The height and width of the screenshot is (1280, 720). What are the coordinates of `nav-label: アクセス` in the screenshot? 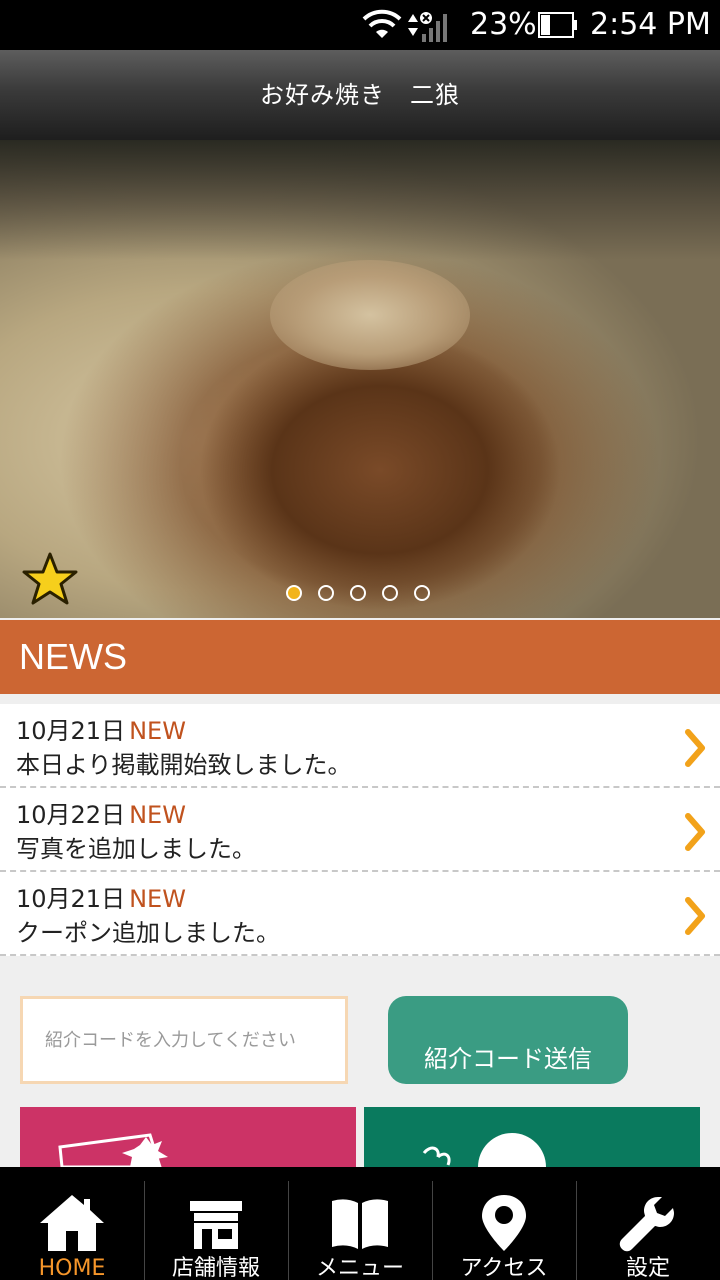 It's located at (504, 1268).